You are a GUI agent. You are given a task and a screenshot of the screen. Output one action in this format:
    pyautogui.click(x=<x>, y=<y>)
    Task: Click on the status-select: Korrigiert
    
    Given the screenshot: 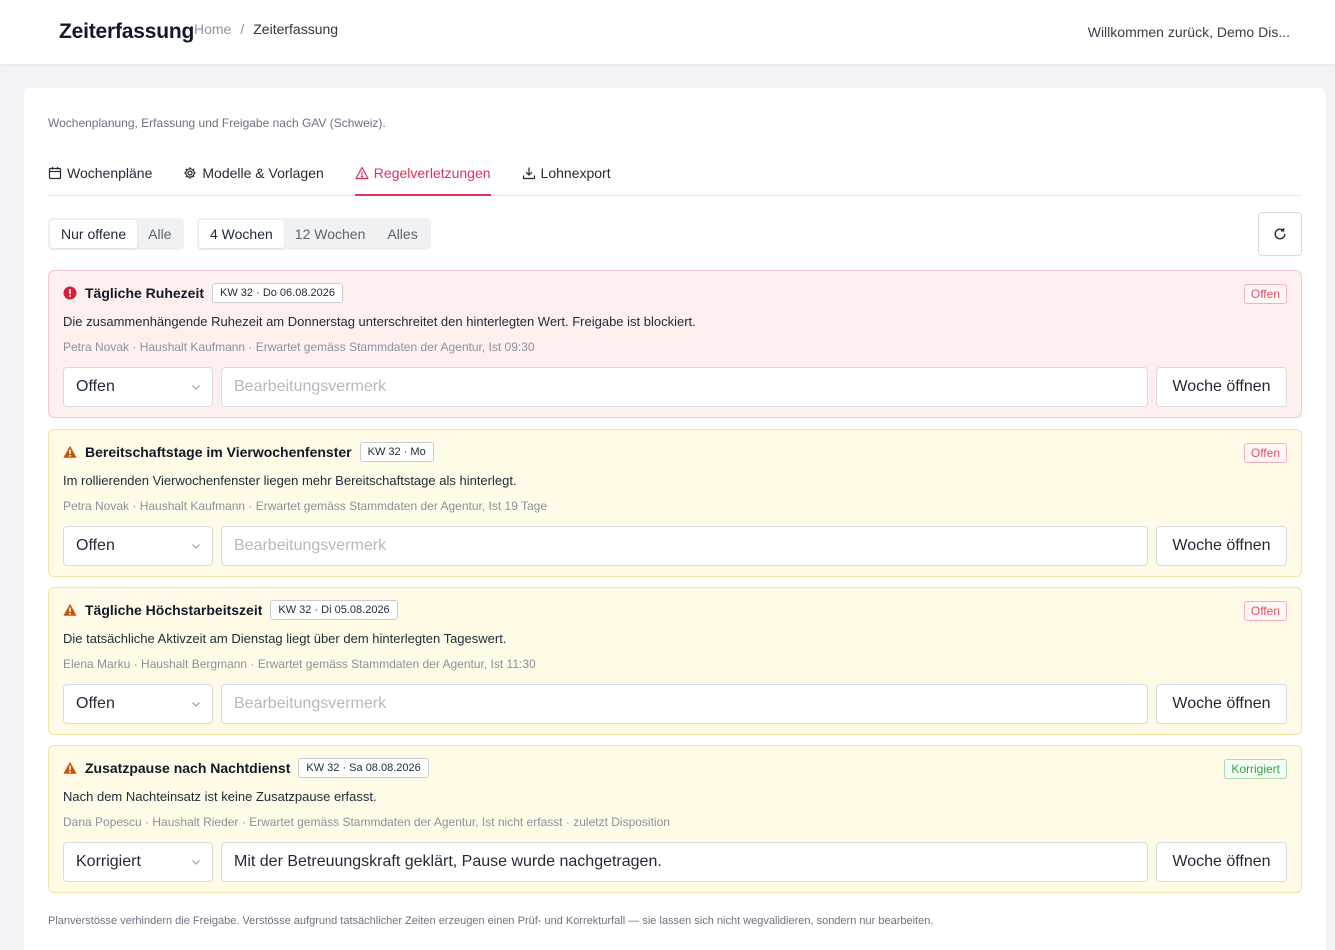 What is the action you would take?
    pyautogui.click(x=138, y=862)
    